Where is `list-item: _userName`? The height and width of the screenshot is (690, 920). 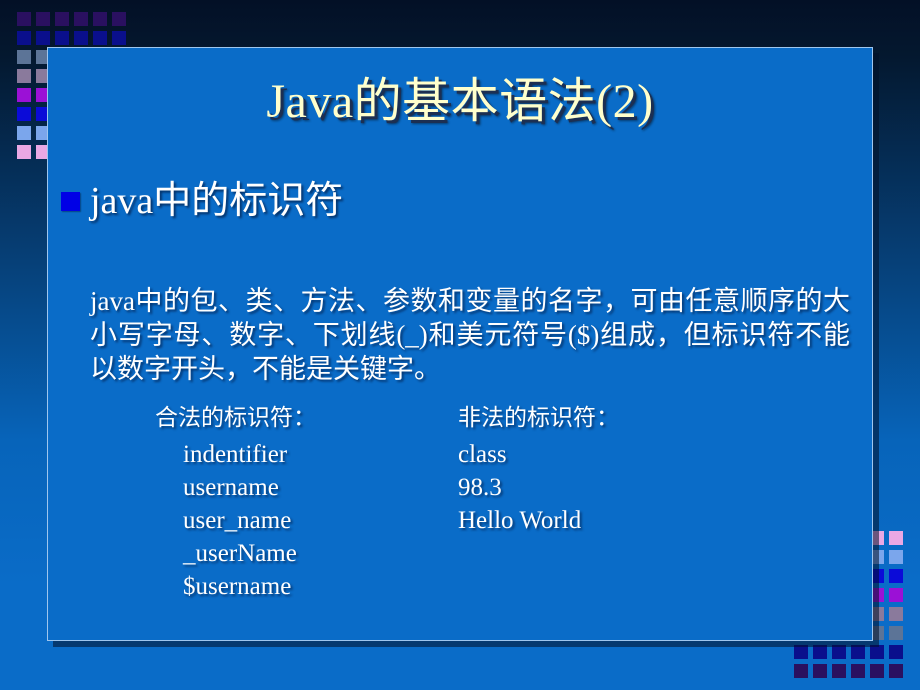
list-item: _userName is located at coordinates (240, 553).